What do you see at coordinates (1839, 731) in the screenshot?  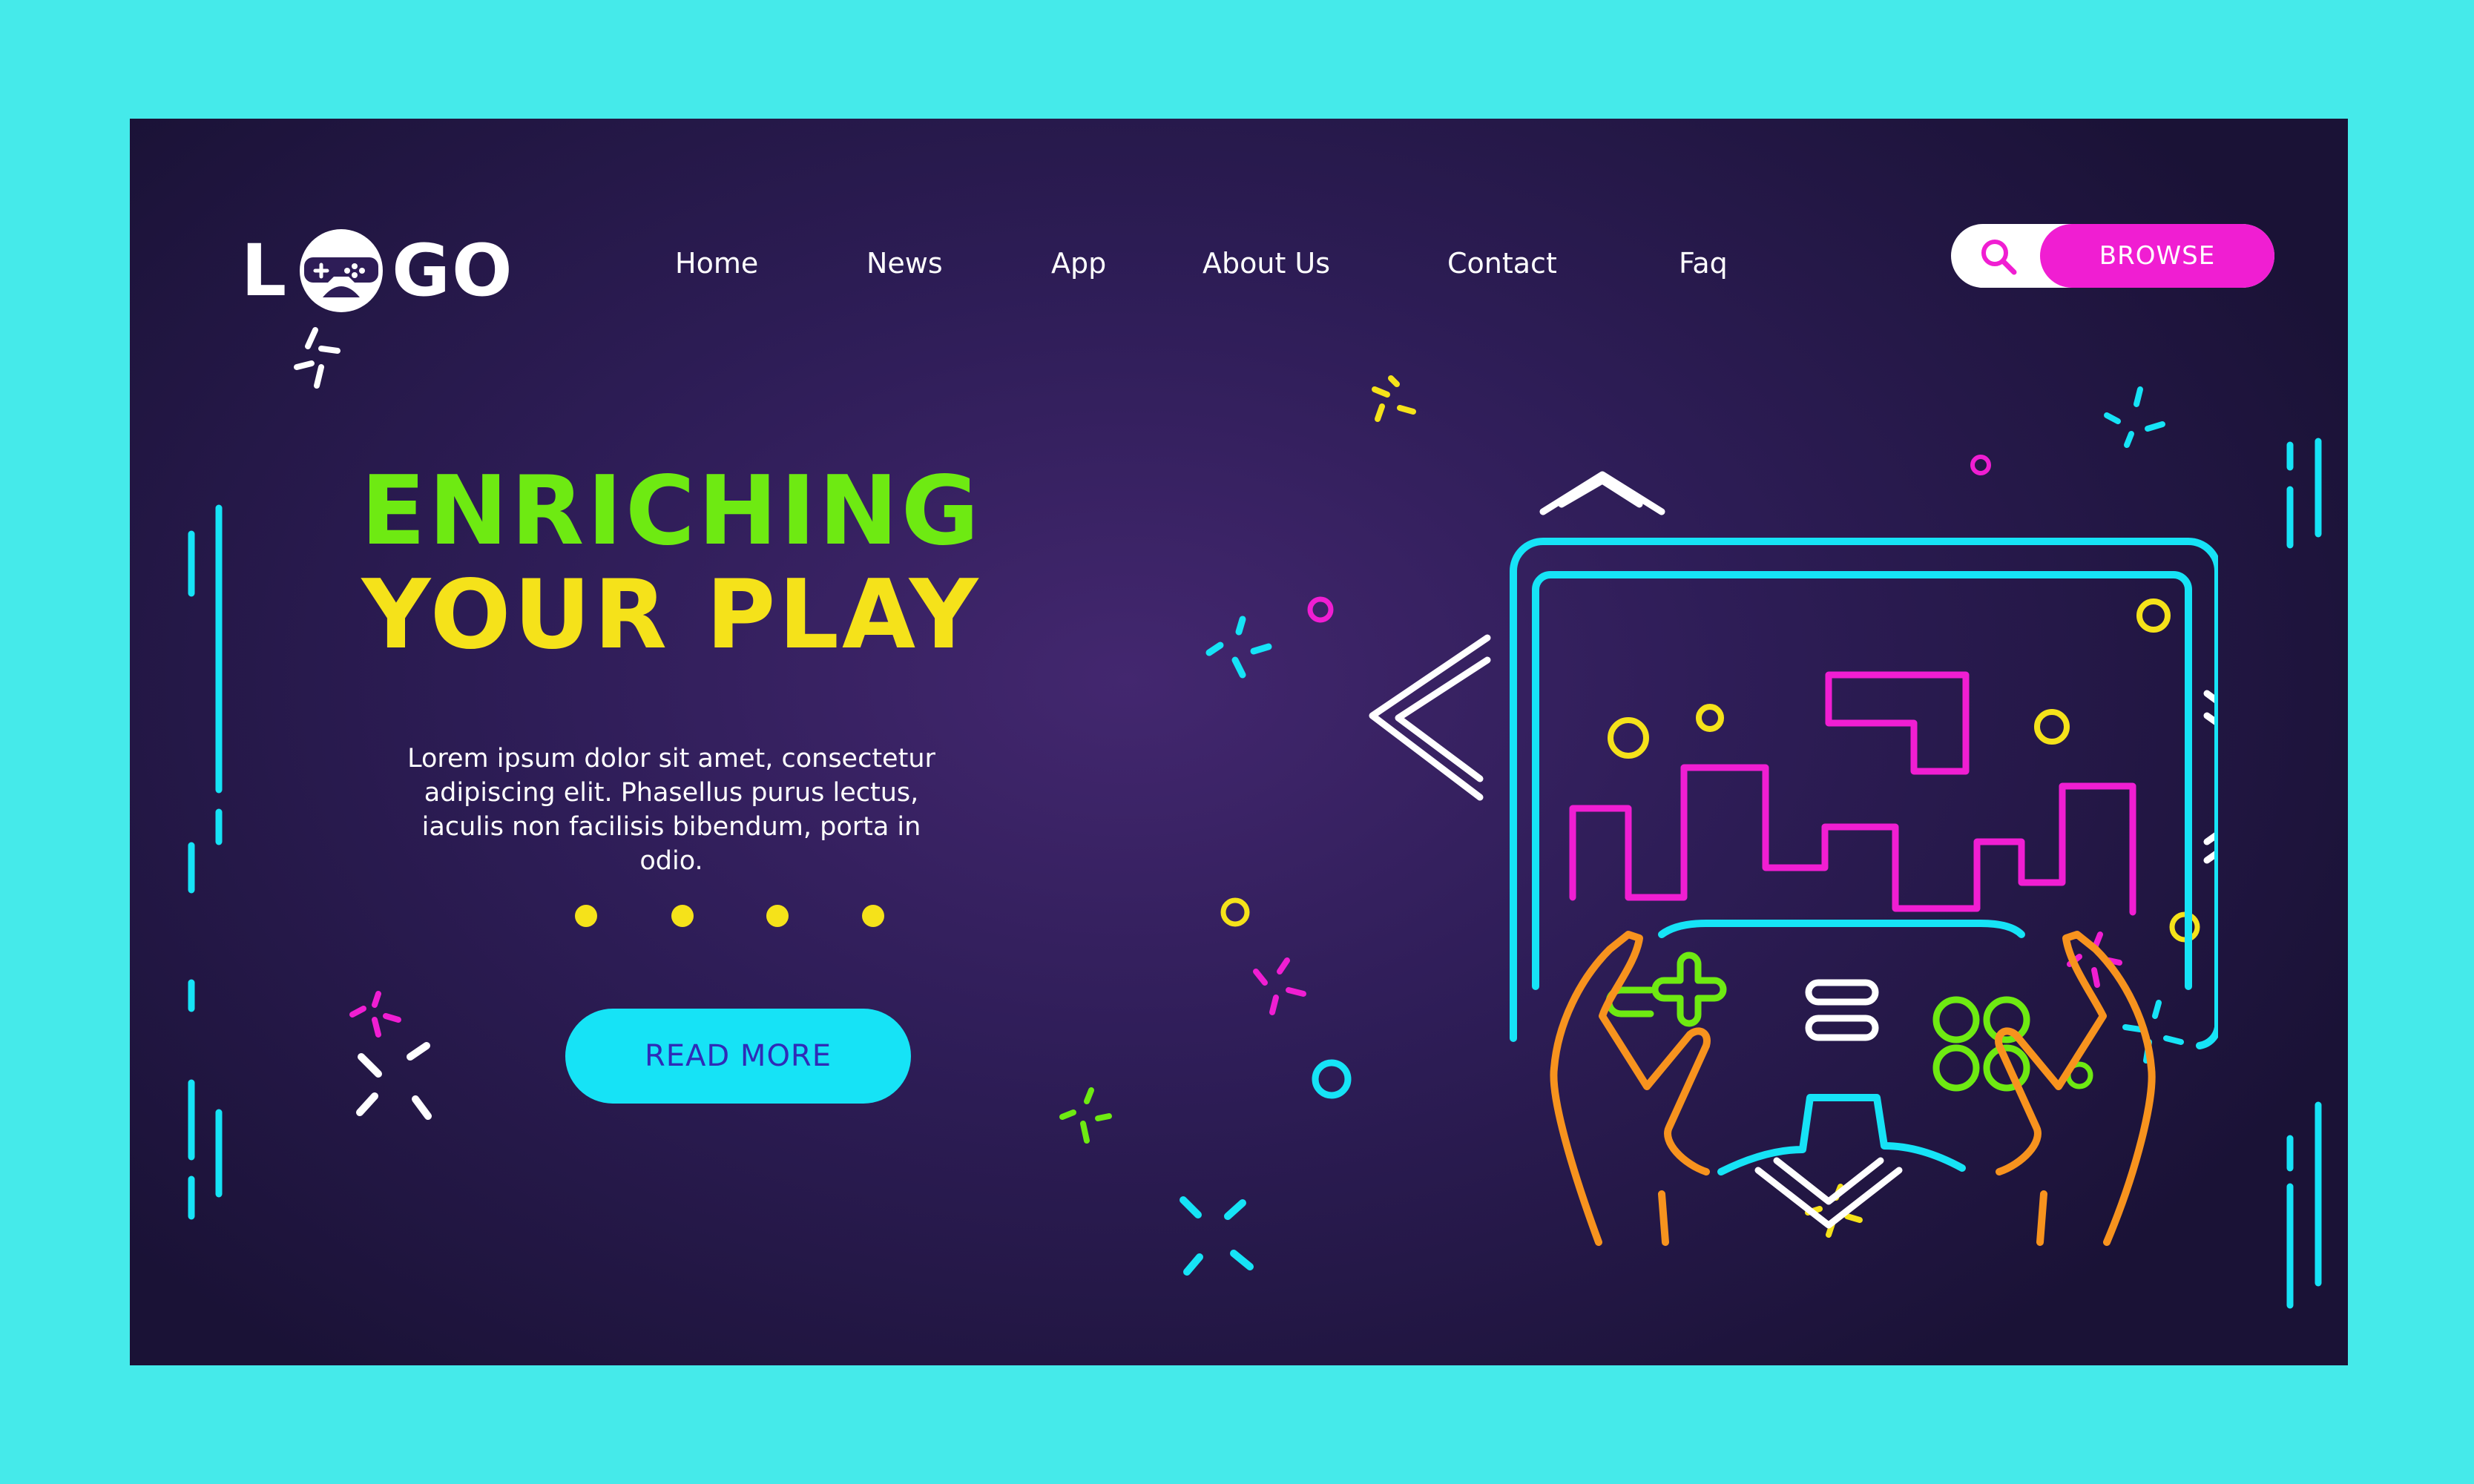 I see `game-coins` at bounding box center [1839, 731].